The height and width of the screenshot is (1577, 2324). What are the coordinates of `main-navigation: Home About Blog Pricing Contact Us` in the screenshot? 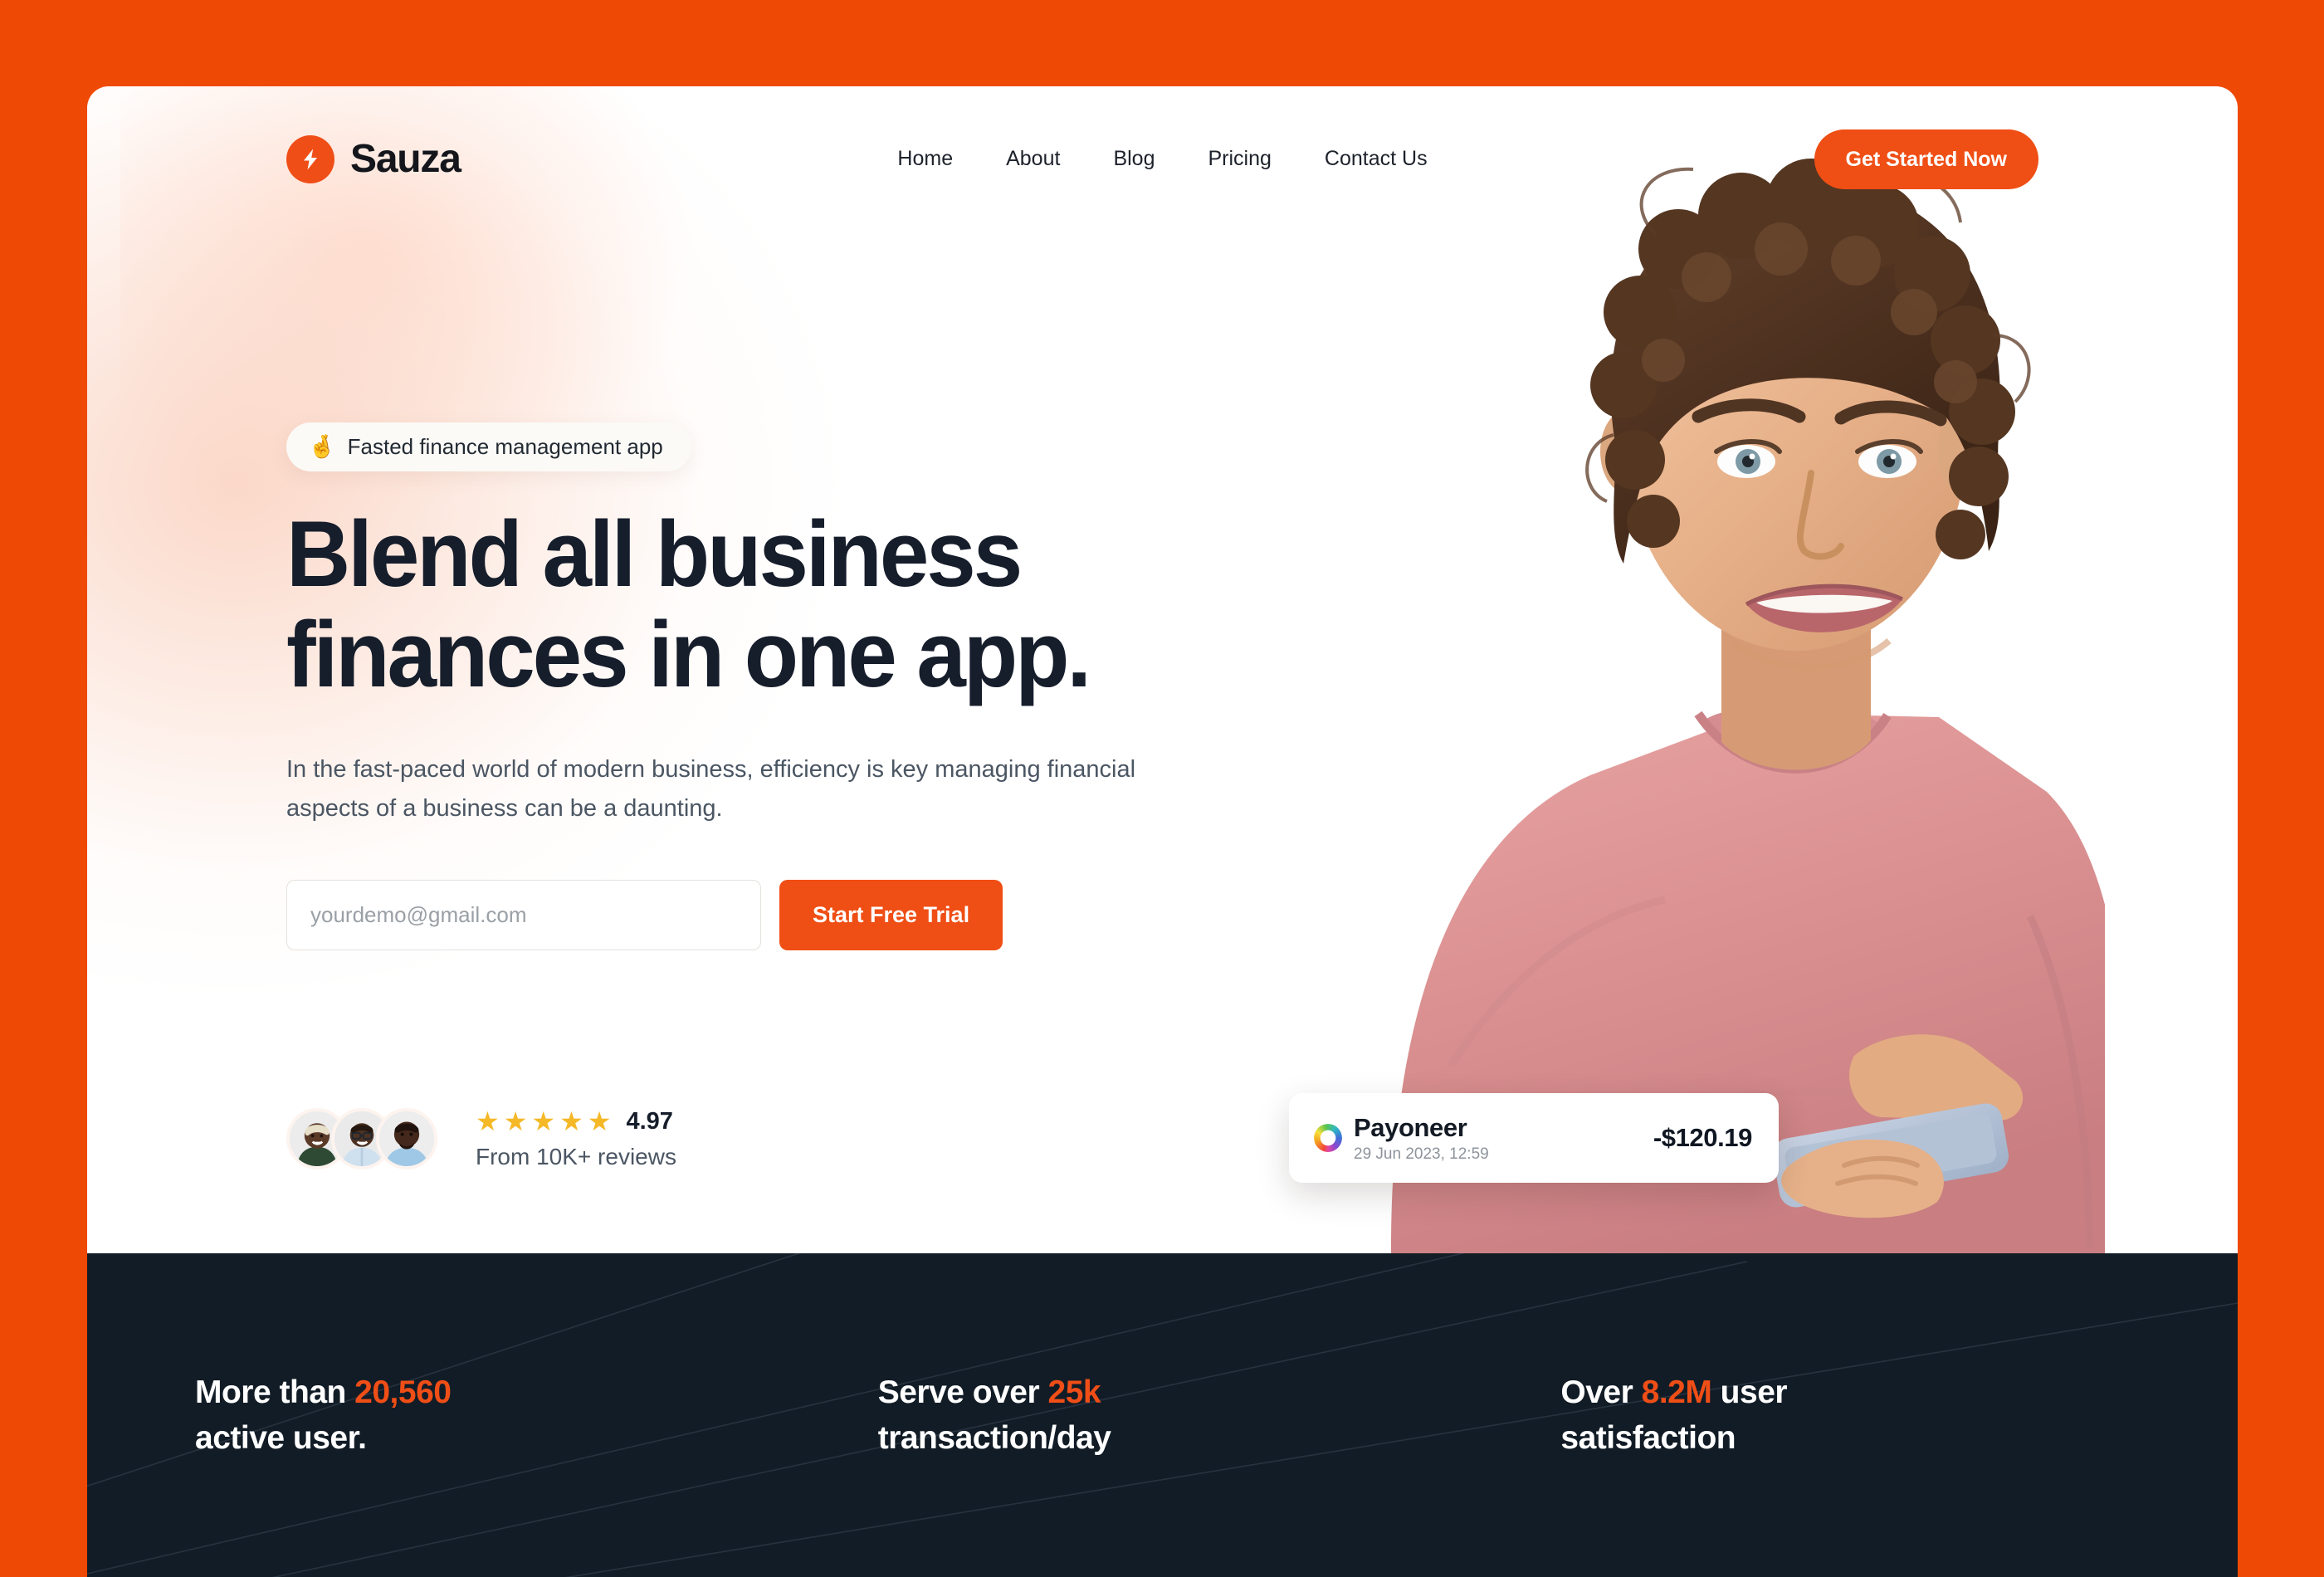 It's located at (1162, 159).